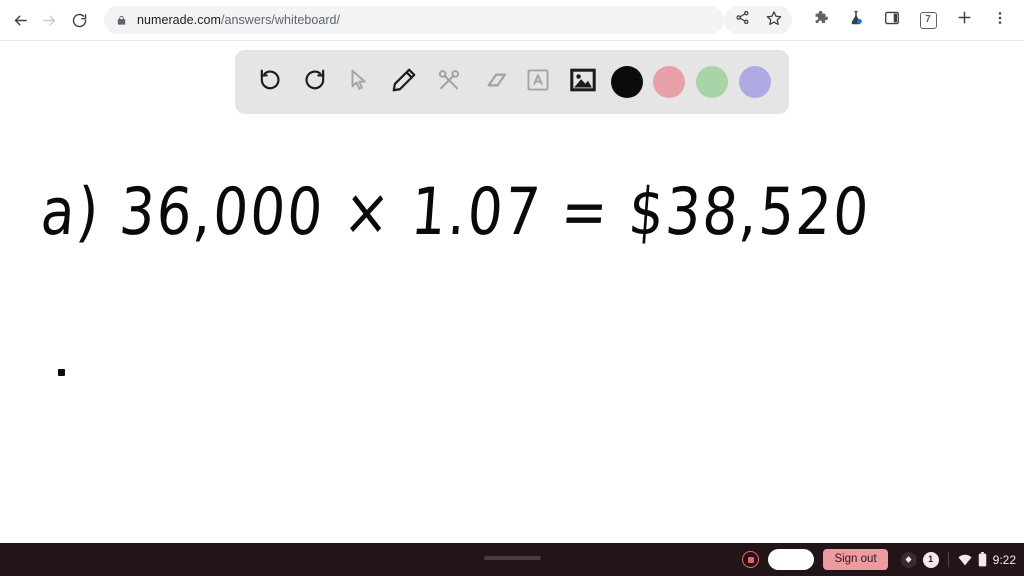  I want to click on plus-icon, so click(964, 20).